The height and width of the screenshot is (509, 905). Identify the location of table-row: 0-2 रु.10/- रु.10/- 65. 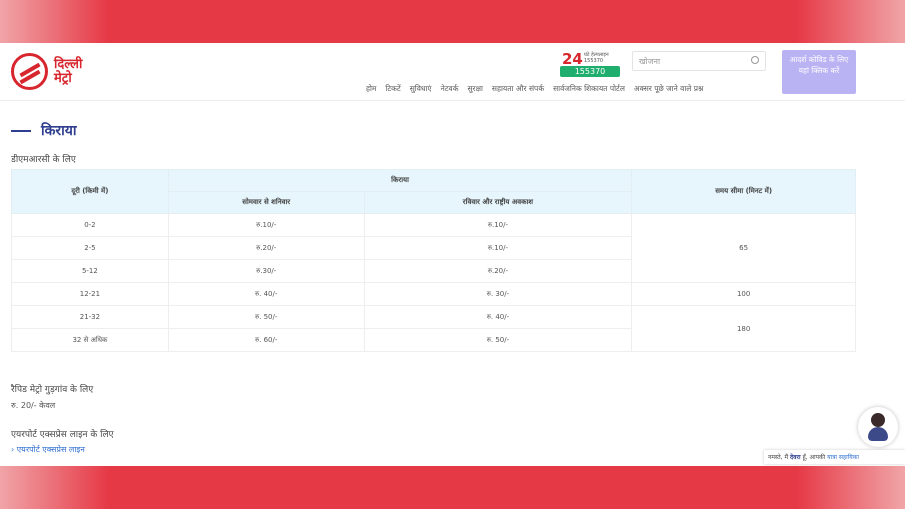
(433, 248).